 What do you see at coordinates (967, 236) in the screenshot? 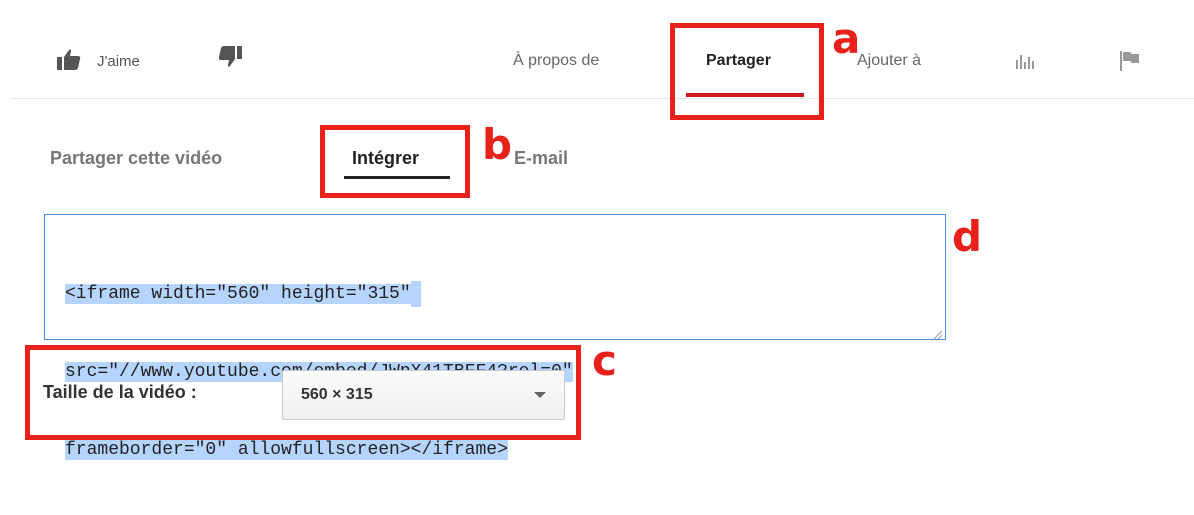
I see `annotation-letter-d: d` at bounding box center [967, 236].